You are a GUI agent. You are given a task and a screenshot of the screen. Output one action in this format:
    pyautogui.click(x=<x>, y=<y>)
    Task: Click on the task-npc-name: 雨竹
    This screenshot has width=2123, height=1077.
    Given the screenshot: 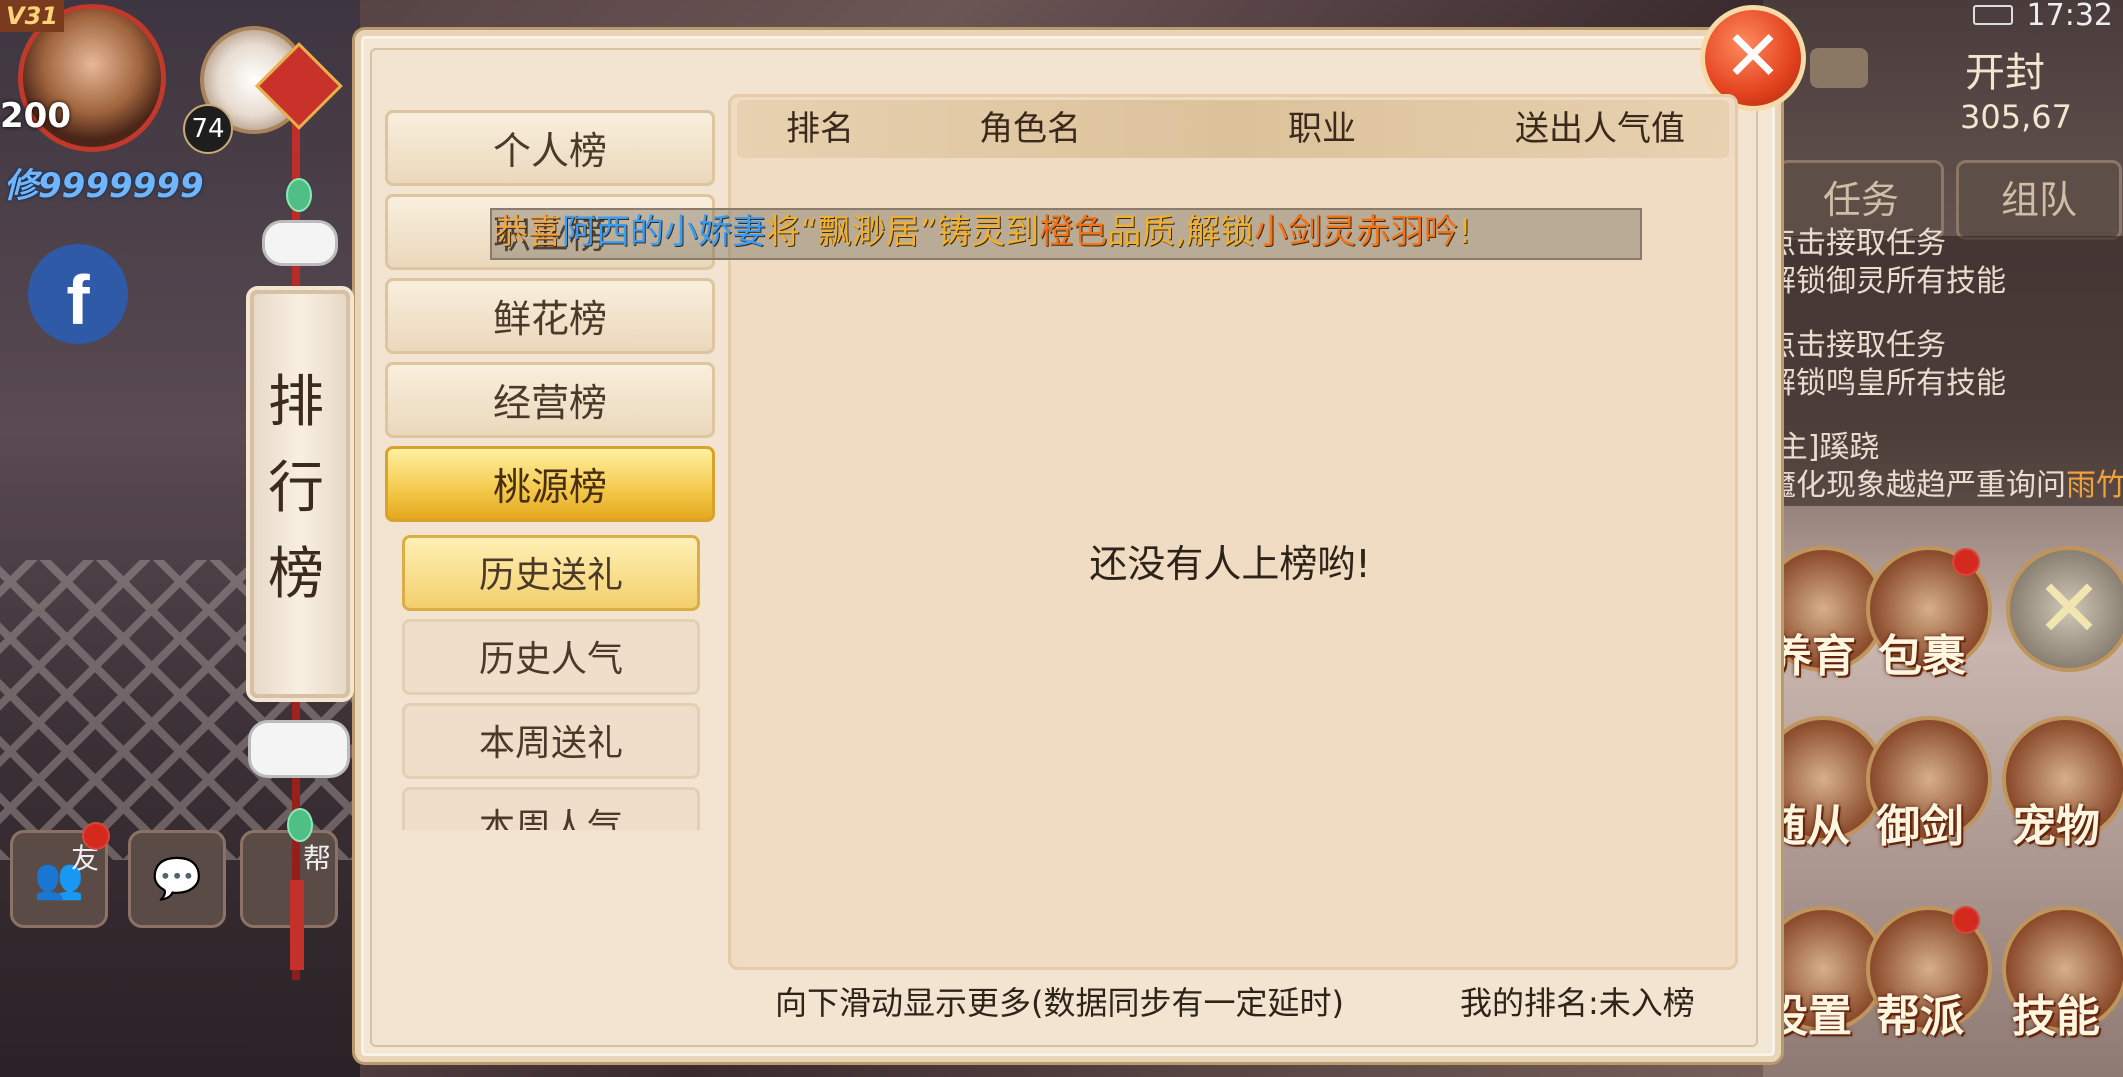 What is the action you would take?
    pyautogui.click(x=2094, y=485)
    